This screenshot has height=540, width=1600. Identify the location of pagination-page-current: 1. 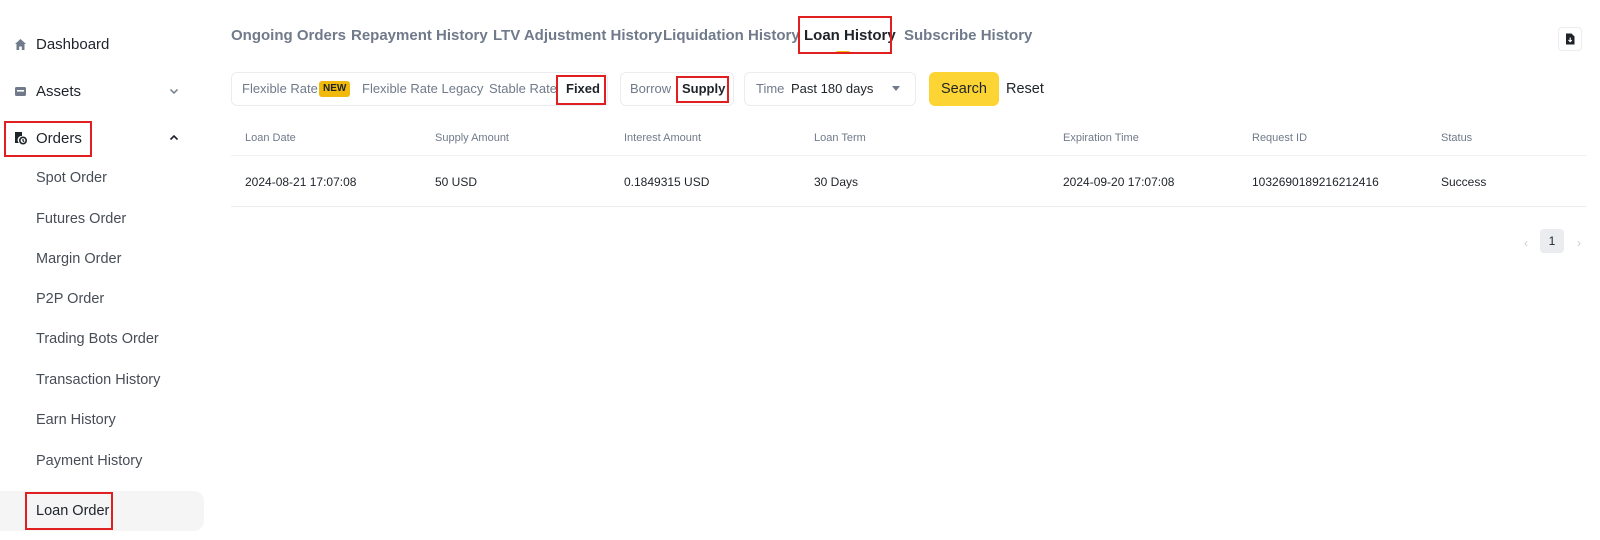
(1552, 241).